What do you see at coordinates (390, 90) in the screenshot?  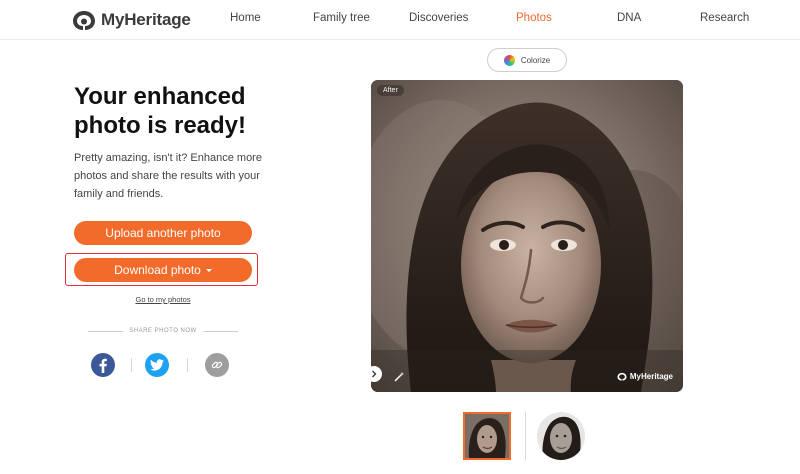 I see `after-badge: After` at bounding box center [390, 90].